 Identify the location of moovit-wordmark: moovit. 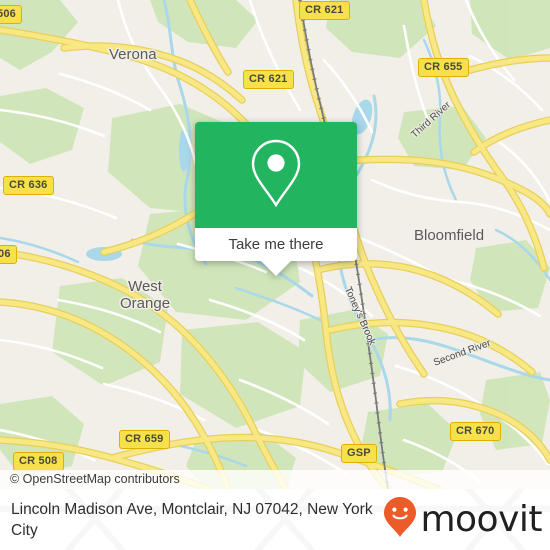
(481, 519).